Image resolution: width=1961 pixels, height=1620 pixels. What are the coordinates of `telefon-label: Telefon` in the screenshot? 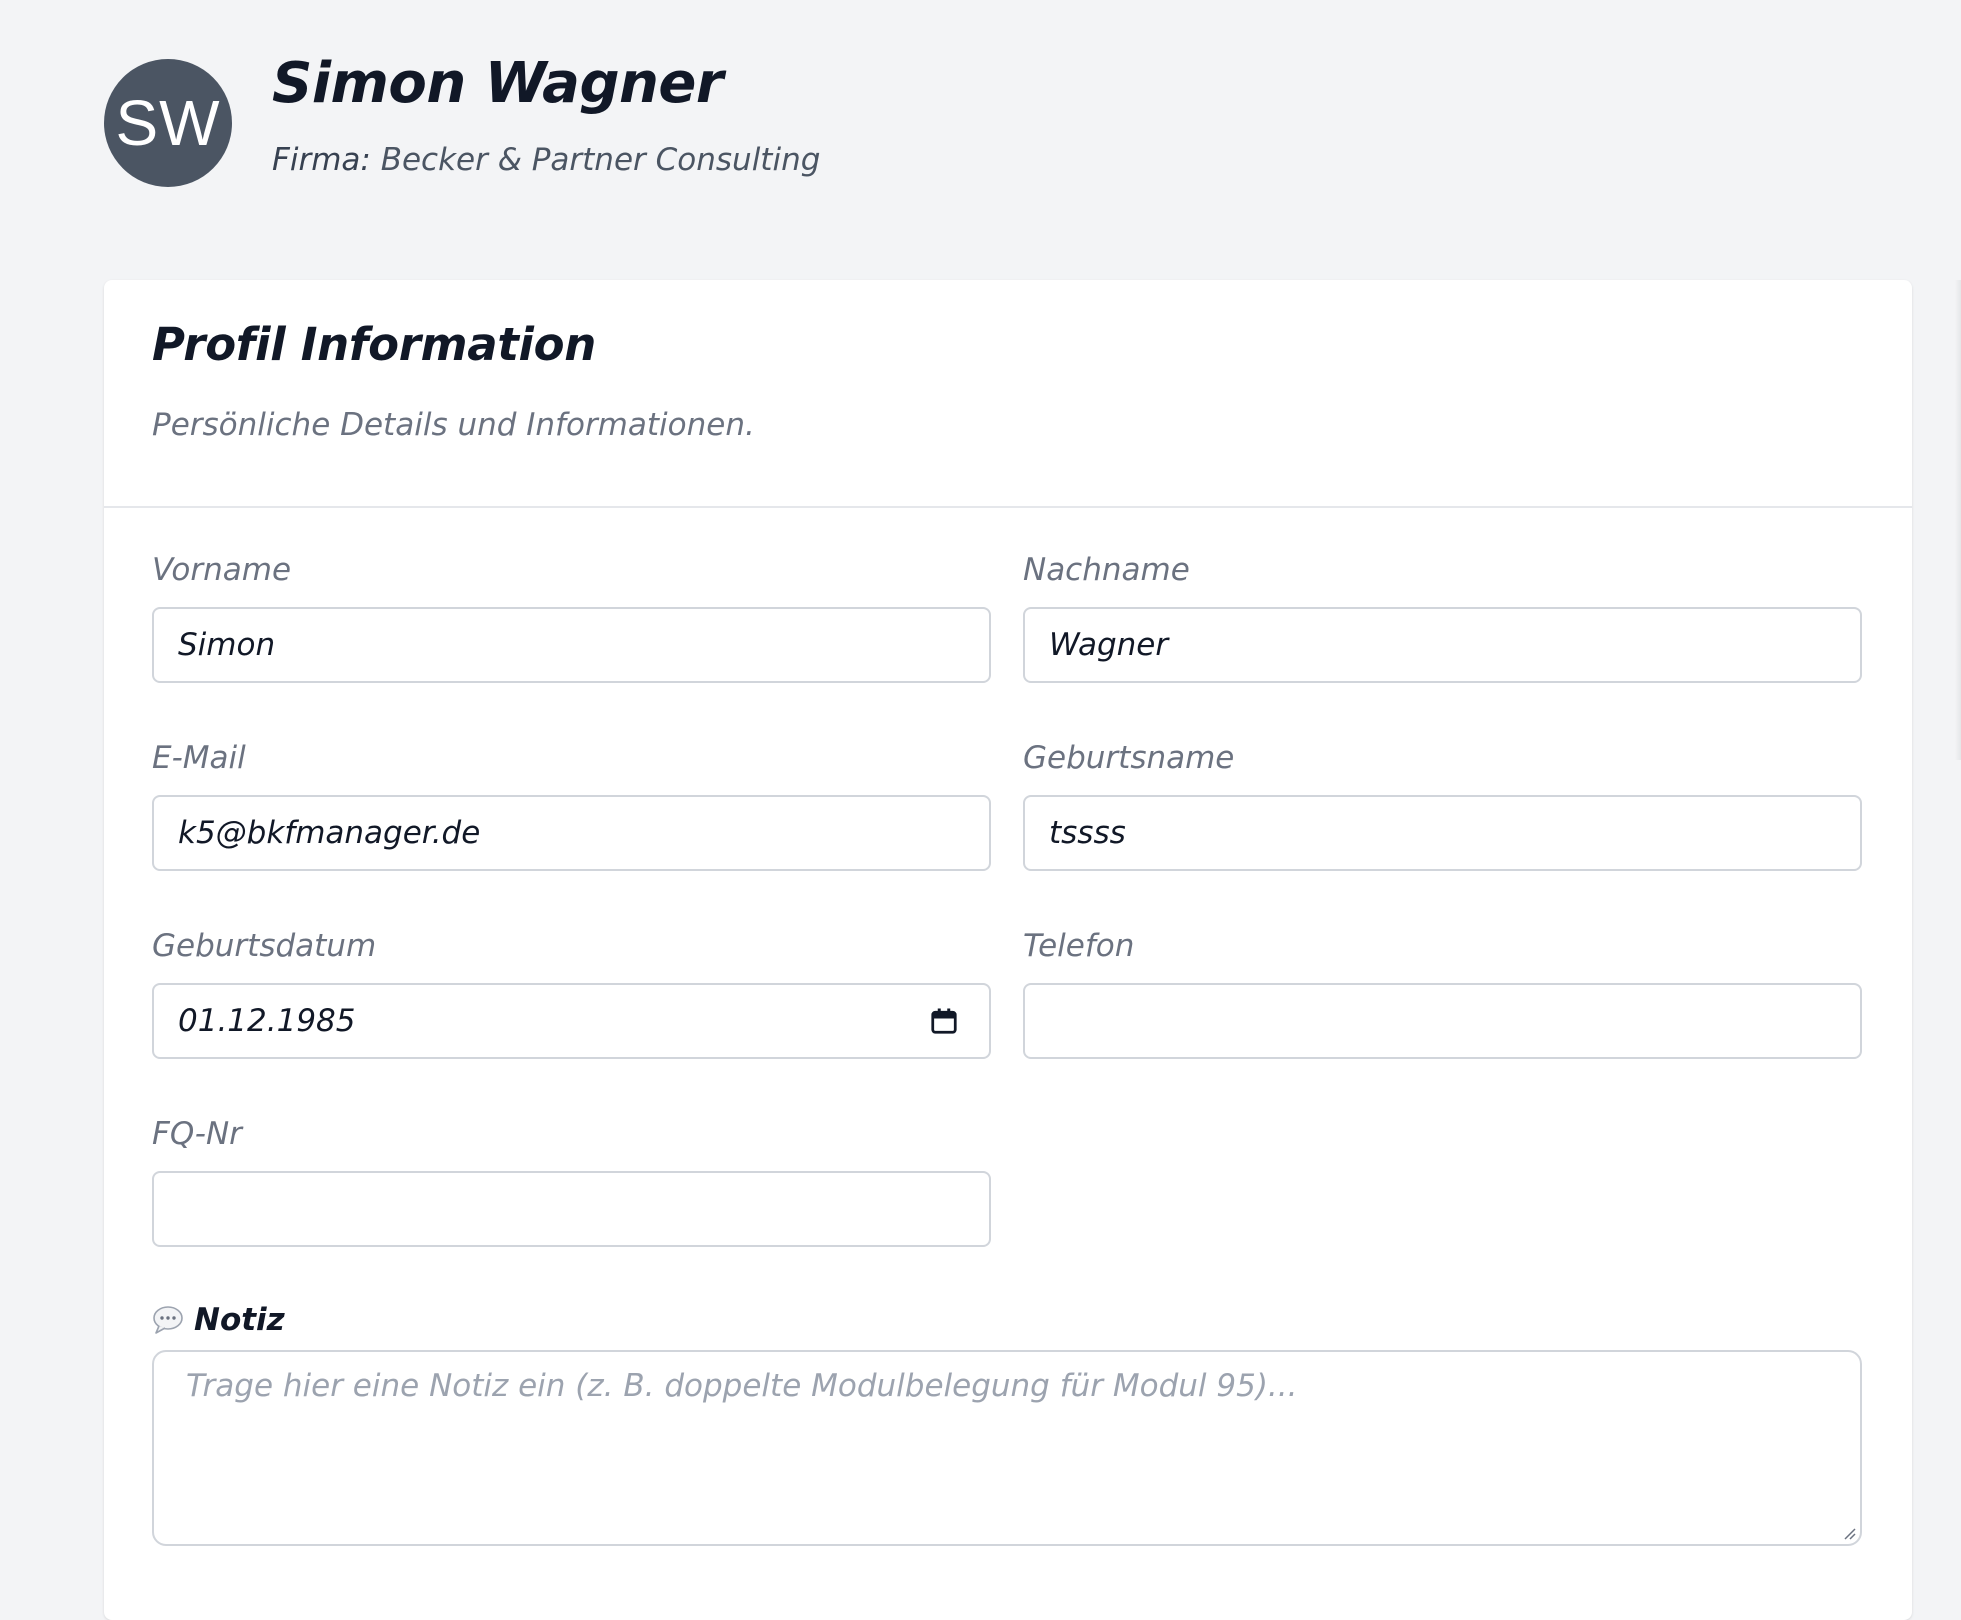 It's located at (1079, 946).